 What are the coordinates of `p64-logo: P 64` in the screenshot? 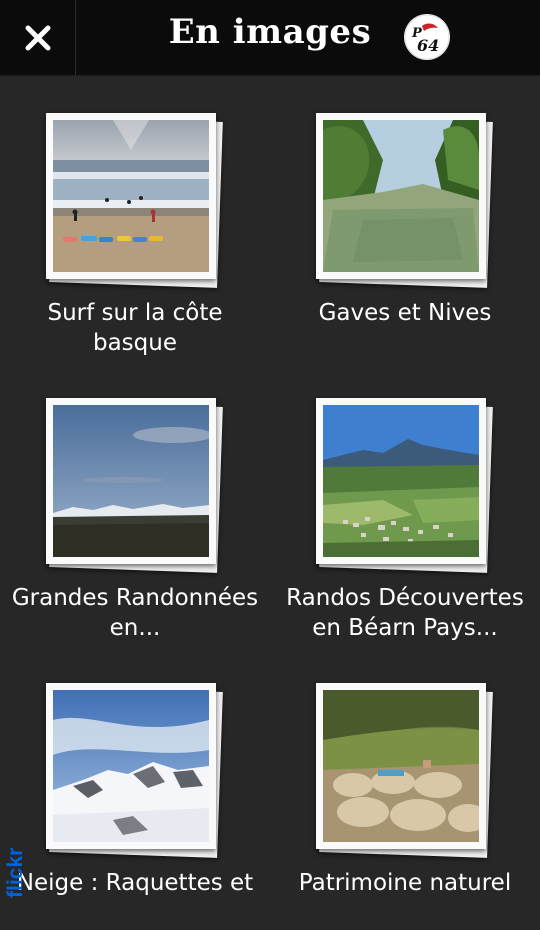 It's located at (427, 37).